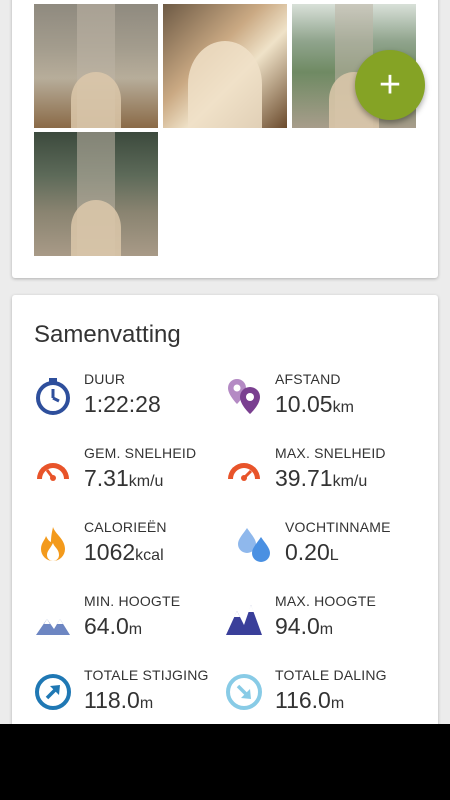 The image size is (450, 800). What do you see at coordinates (122, 404) in the screenshot?
I see `stat-value: 1:22:28` at bounding box center [122, 404].